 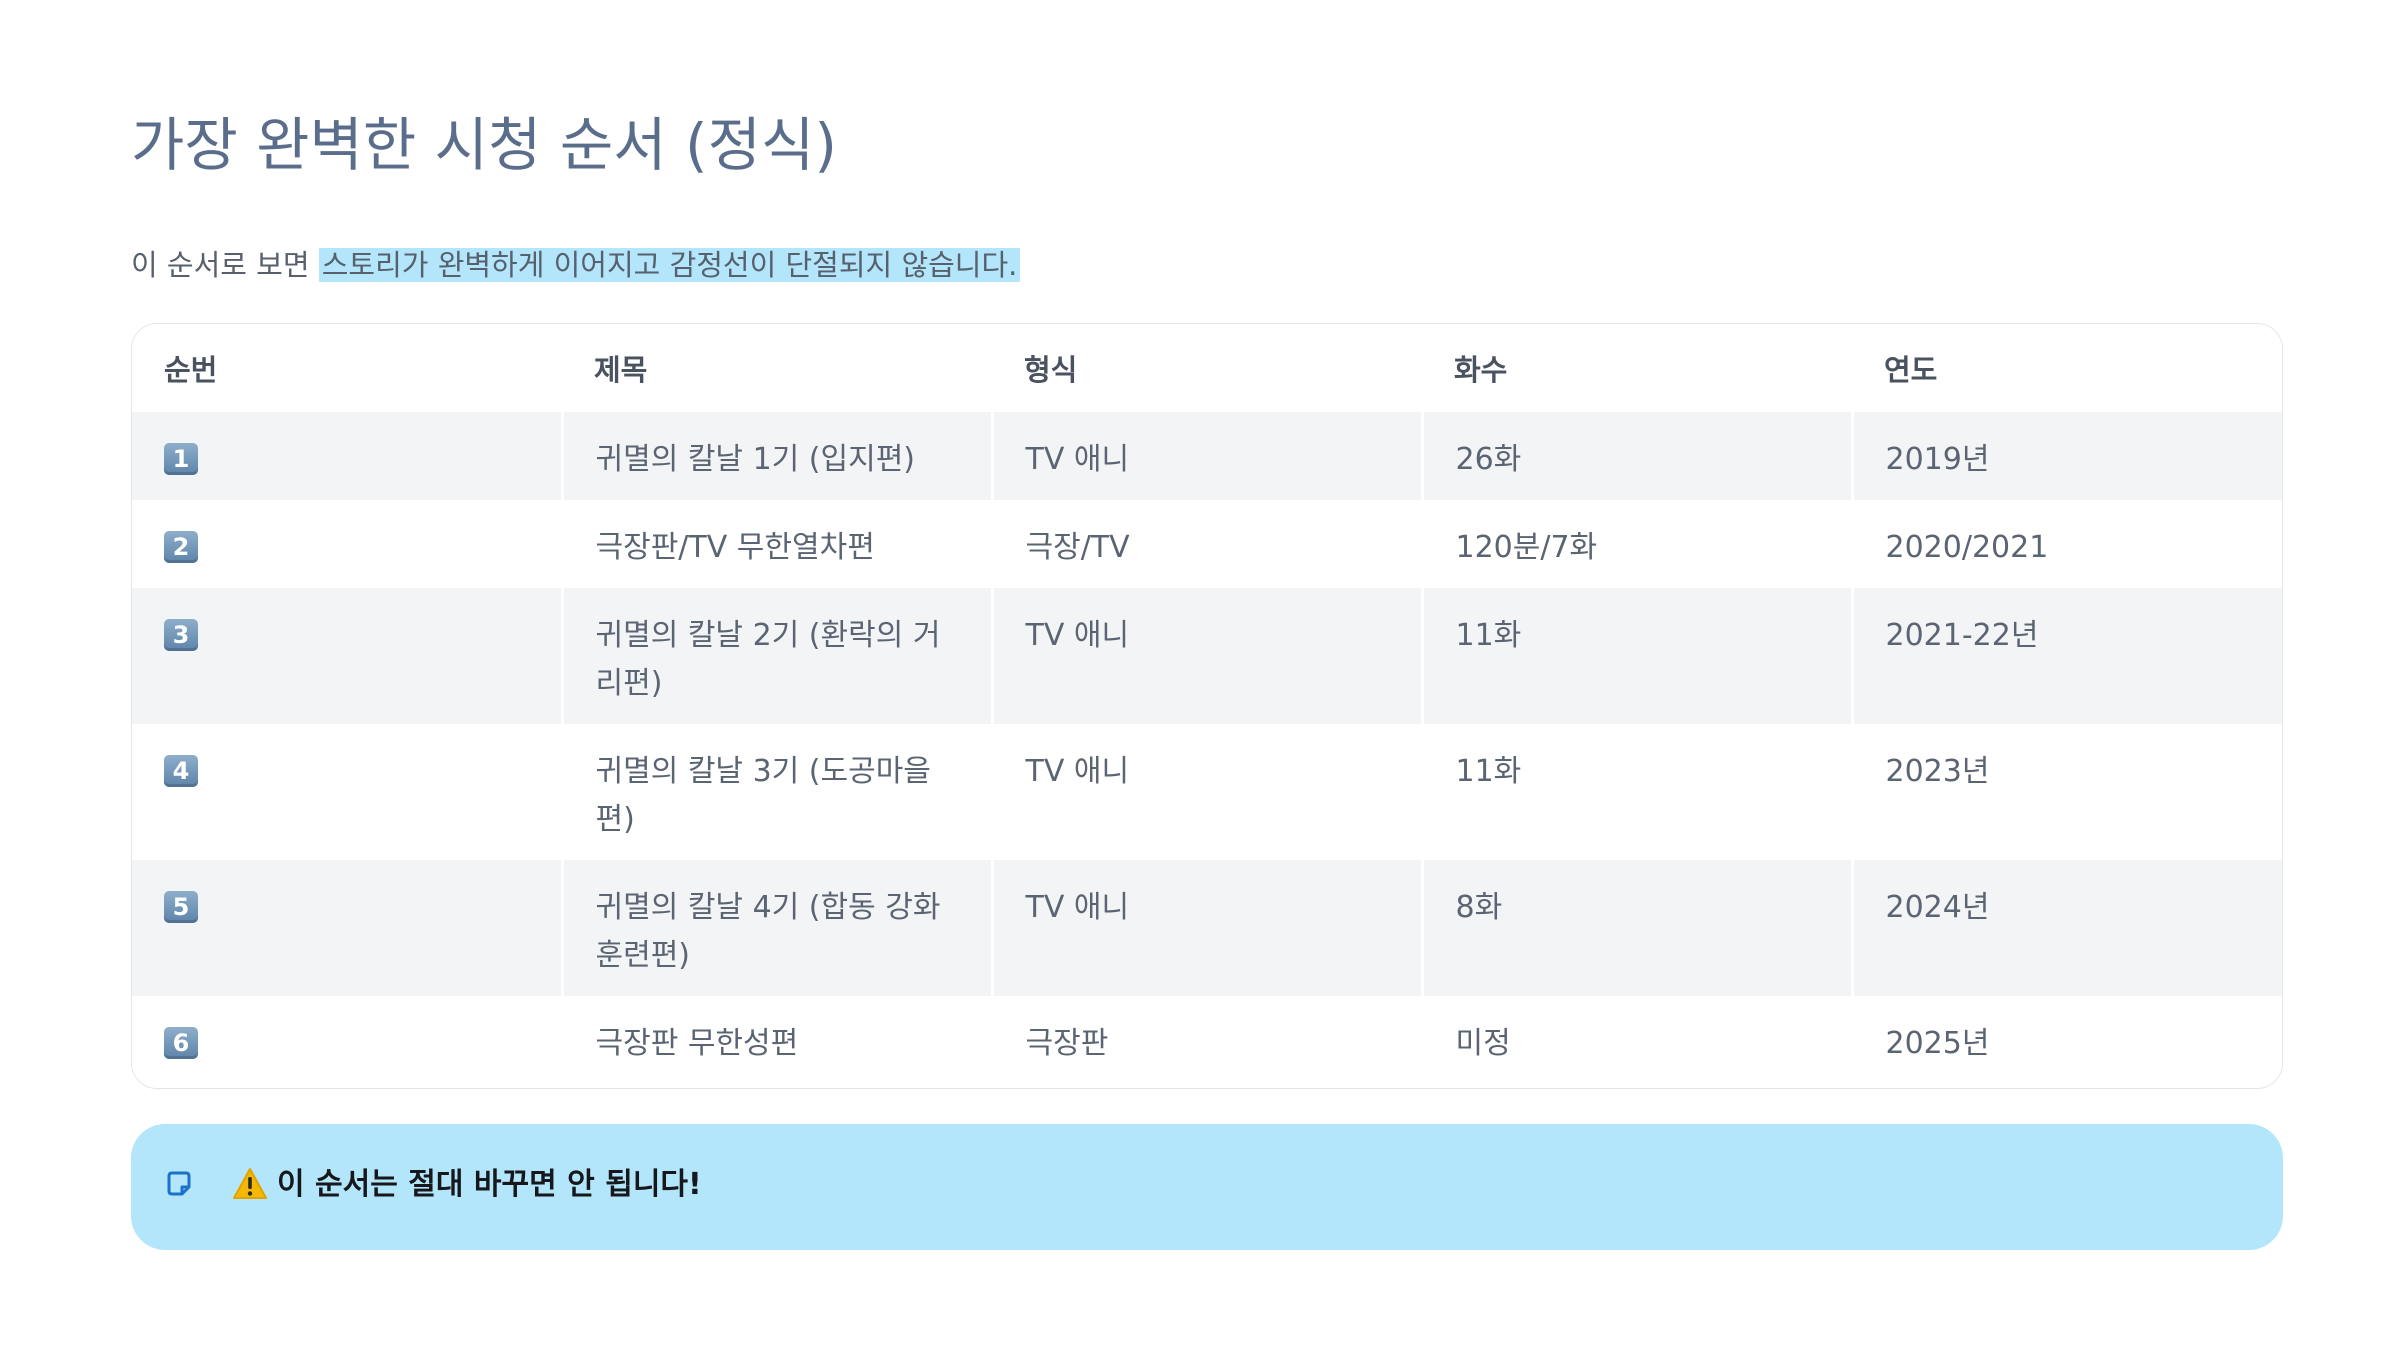 I want to click on order-cell: 5, so click(x=347, y=928).